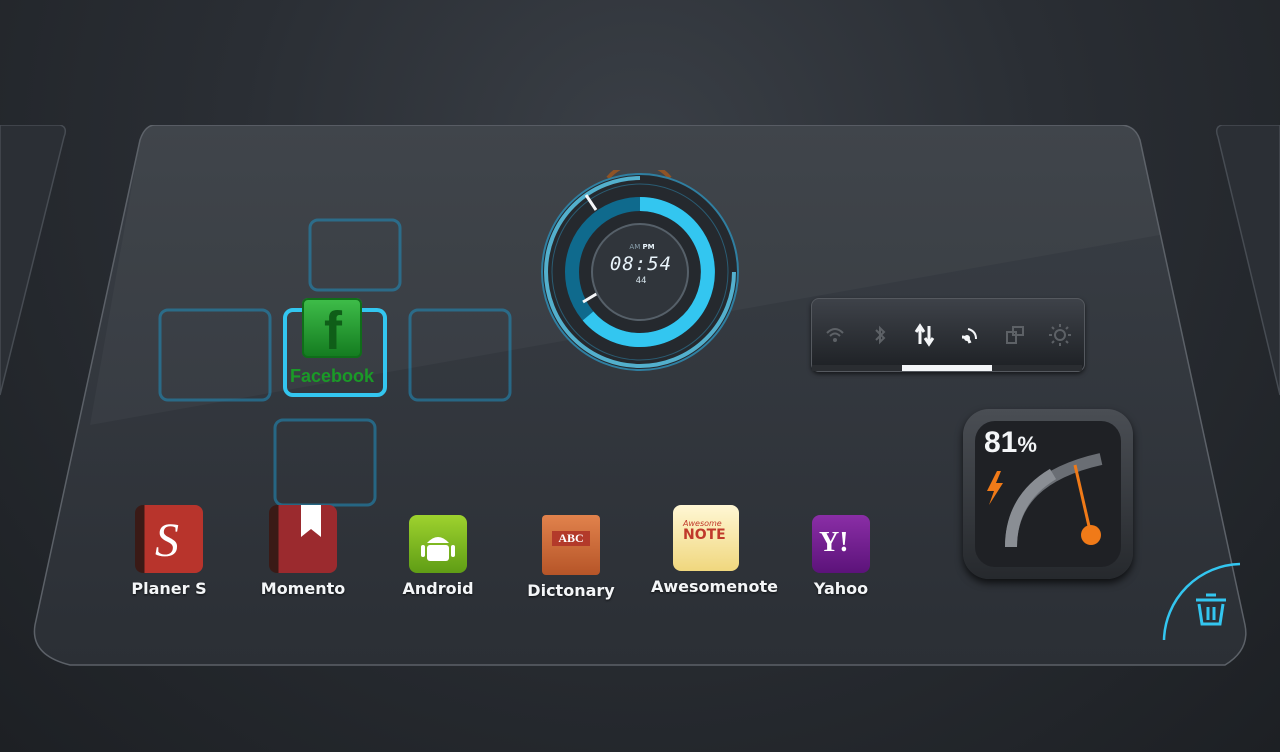 The height and width of the screenshot is (752, 1280). I want to click on app-dictionary: ABC Dictonary, so click(571, 557).